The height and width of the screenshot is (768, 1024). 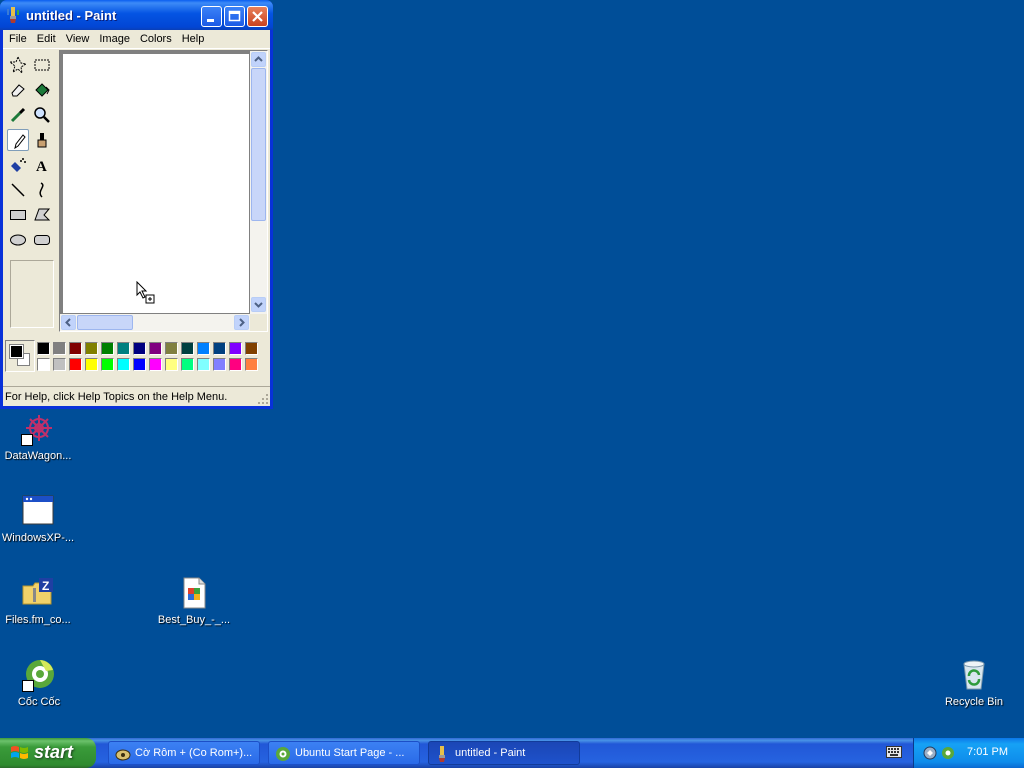 I want to click on minimize-button, so click(x=211, y=16).